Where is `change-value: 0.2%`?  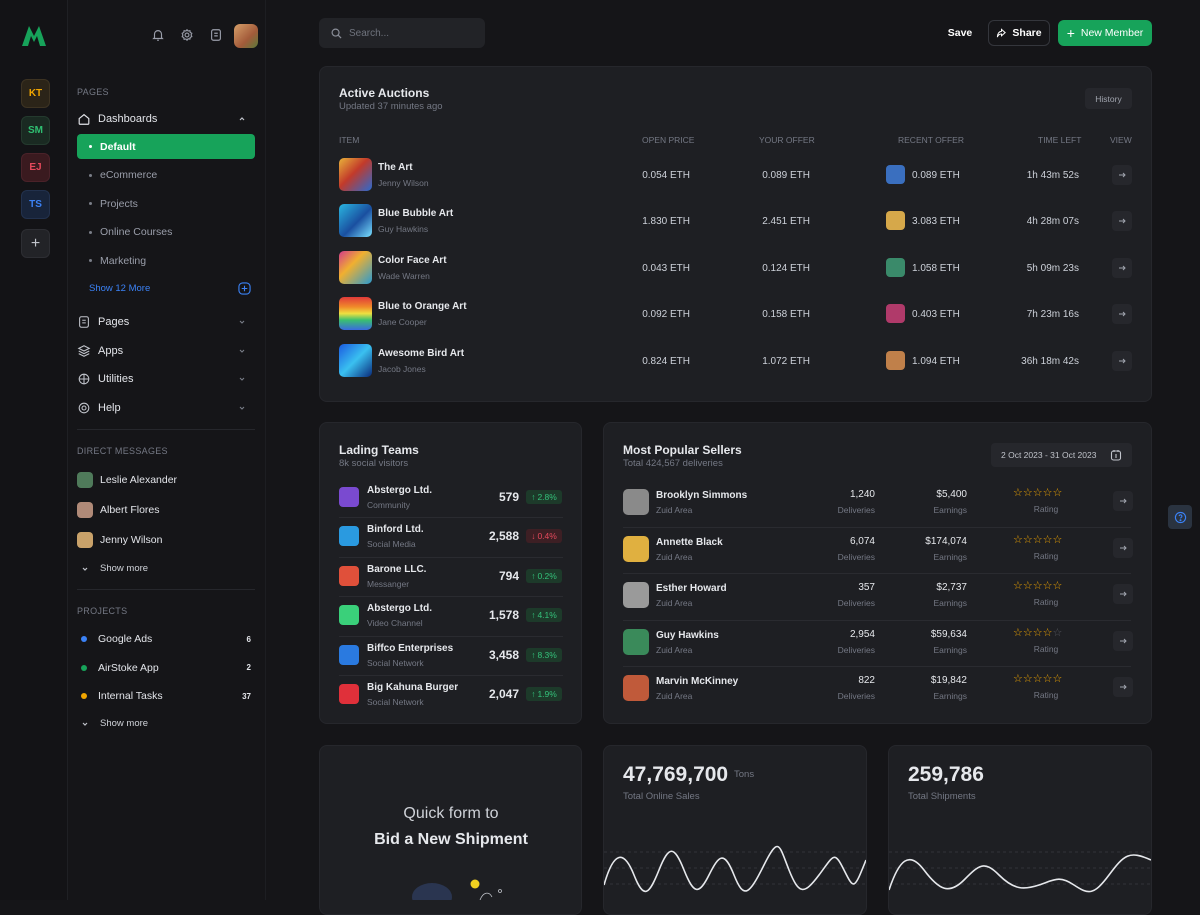 change-value: 0.2% is located at coordinates (547, 575).